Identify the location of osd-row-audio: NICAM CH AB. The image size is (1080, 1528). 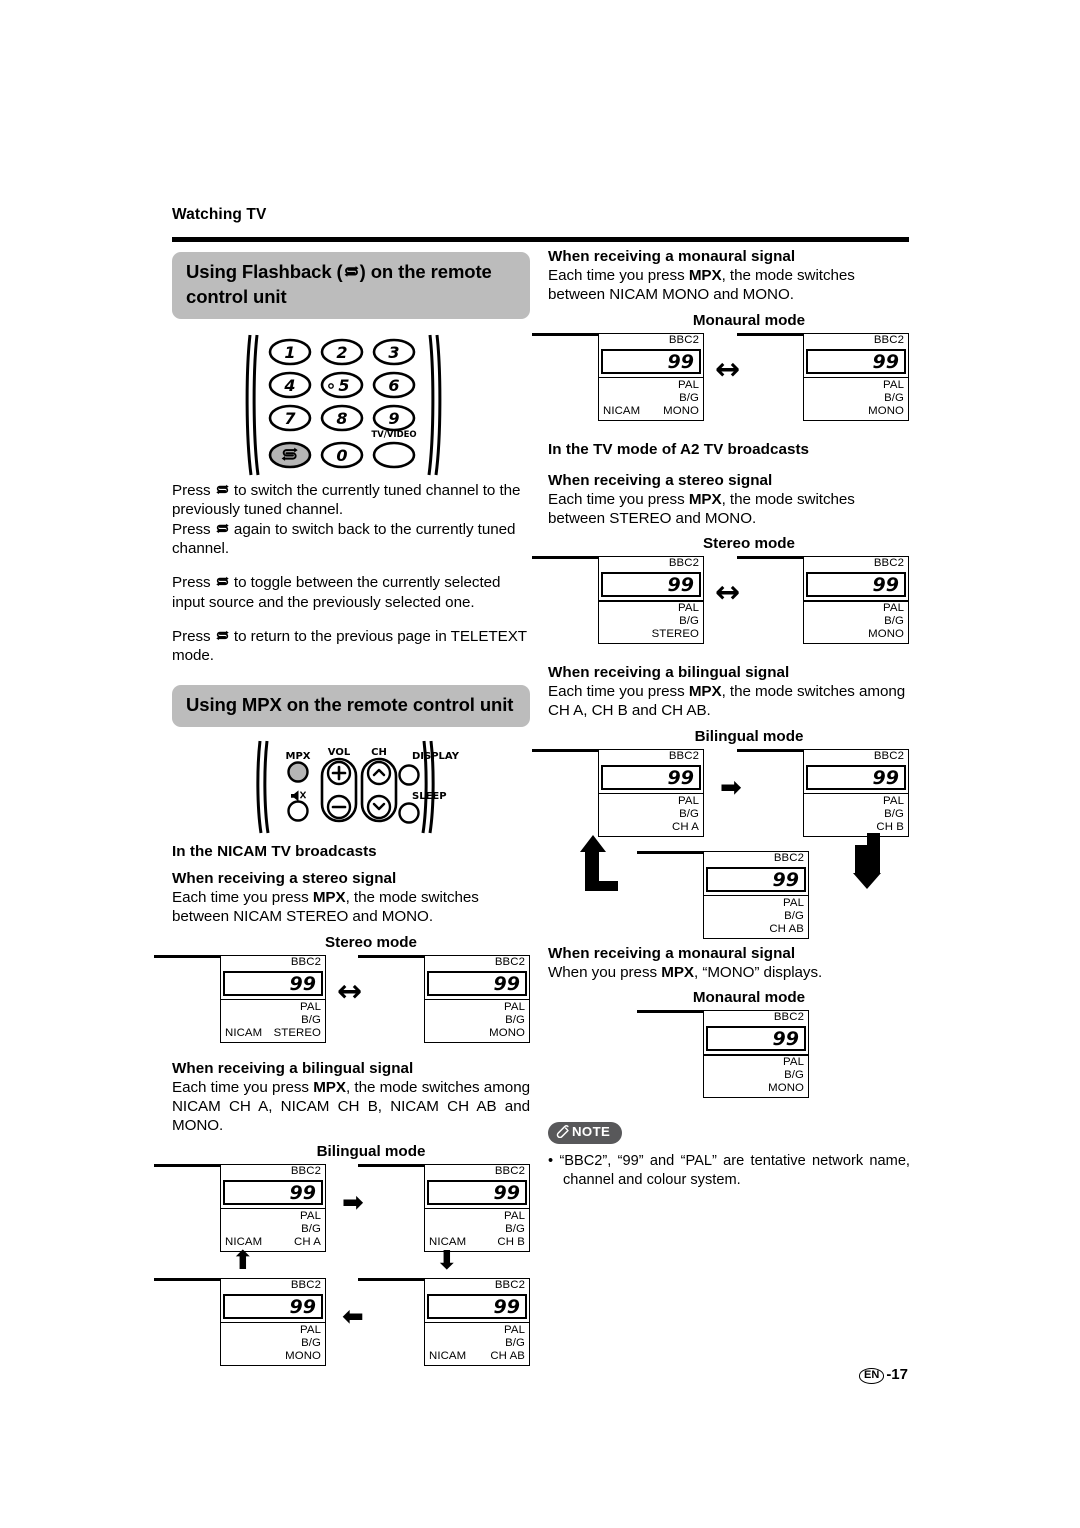
(477, 1356).